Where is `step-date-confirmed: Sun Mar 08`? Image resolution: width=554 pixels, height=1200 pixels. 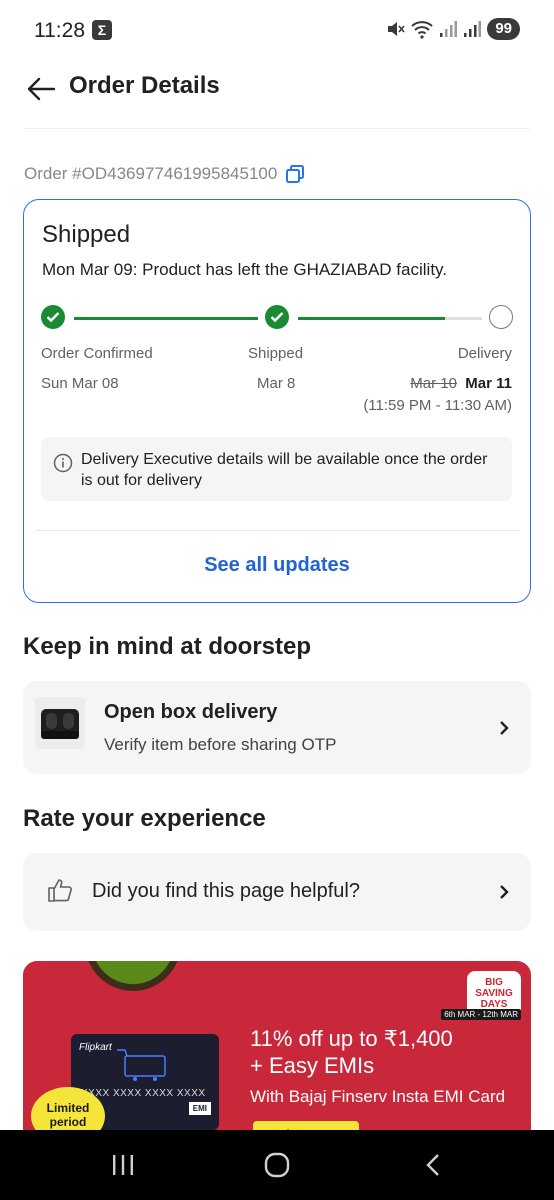
step-date-confirmed: Sun Mar 08 is located at coordinates (80, 383).